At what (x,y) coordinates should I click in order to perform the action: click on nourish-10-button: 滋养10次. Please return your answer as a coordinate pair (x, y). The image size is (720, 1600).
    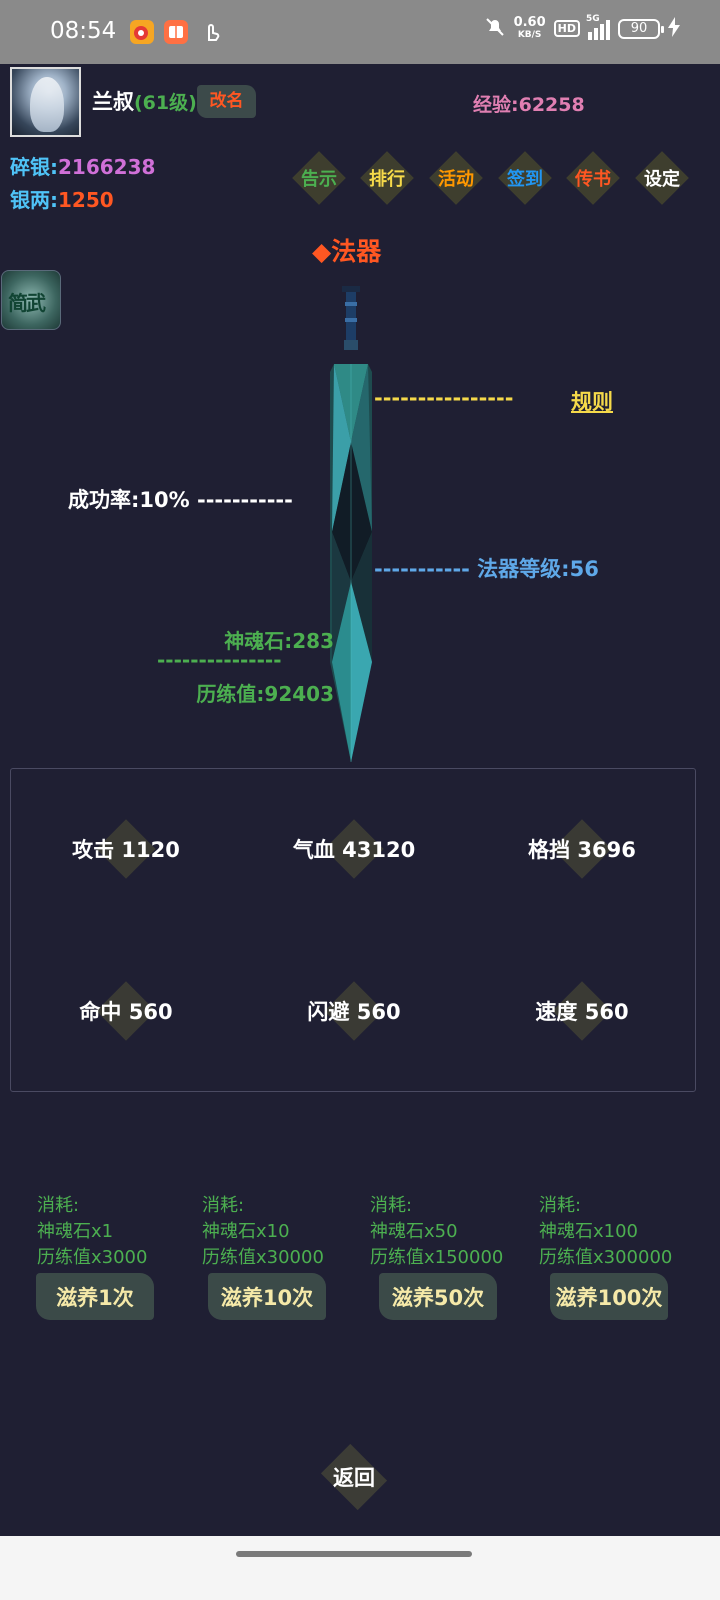
    Looking at the image, I should click on (267, 1296).